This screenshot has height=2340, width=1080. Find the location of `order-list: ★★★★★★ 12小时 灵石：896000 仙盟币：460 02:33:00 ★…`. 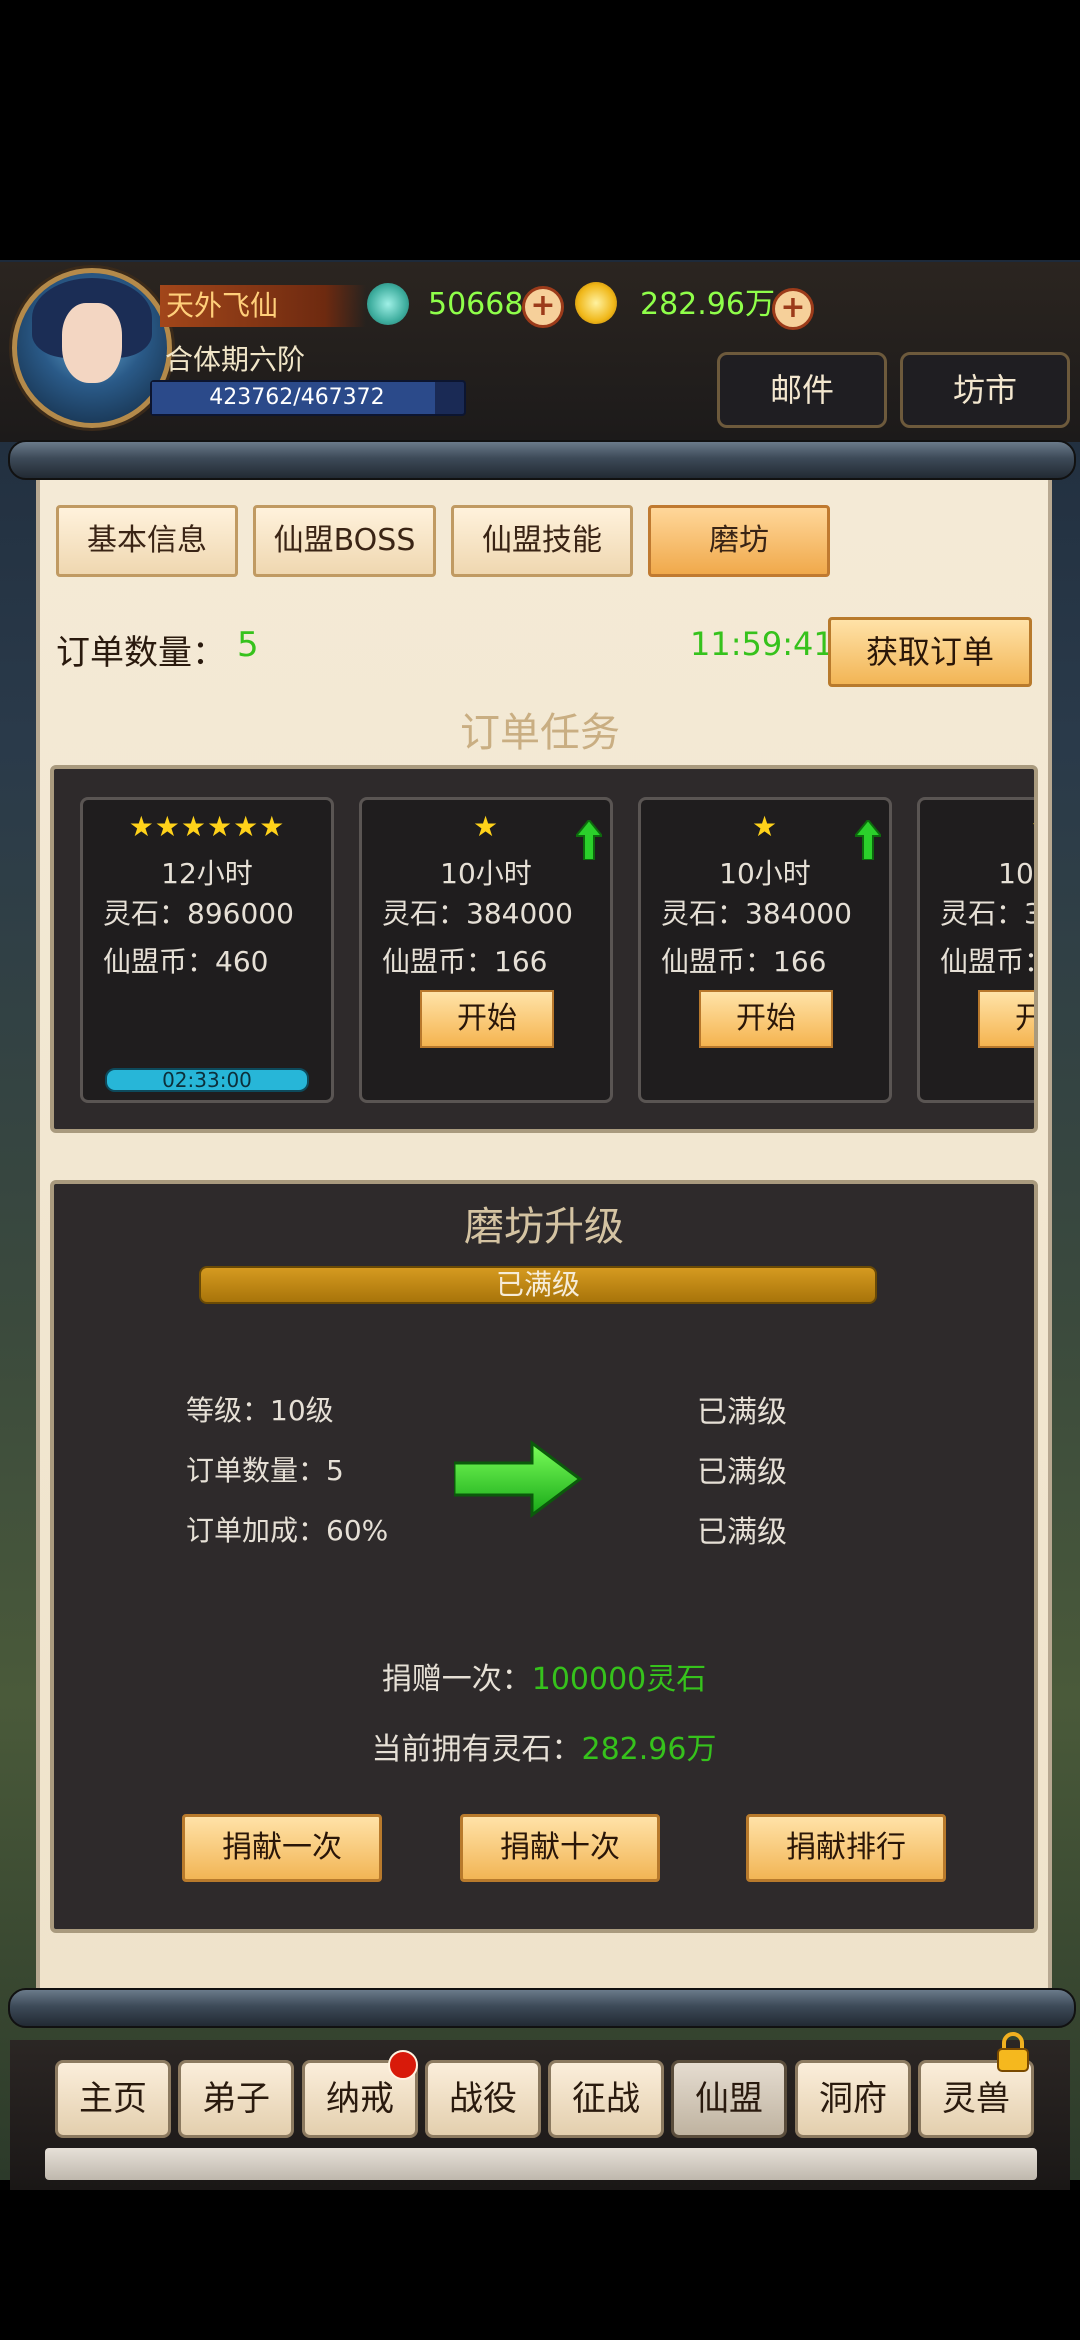

order-list: ★★★★★★ 12小时 灵石：896000 仙盟币：460 02:33:00 ★… is located at coordinates (544, 949).